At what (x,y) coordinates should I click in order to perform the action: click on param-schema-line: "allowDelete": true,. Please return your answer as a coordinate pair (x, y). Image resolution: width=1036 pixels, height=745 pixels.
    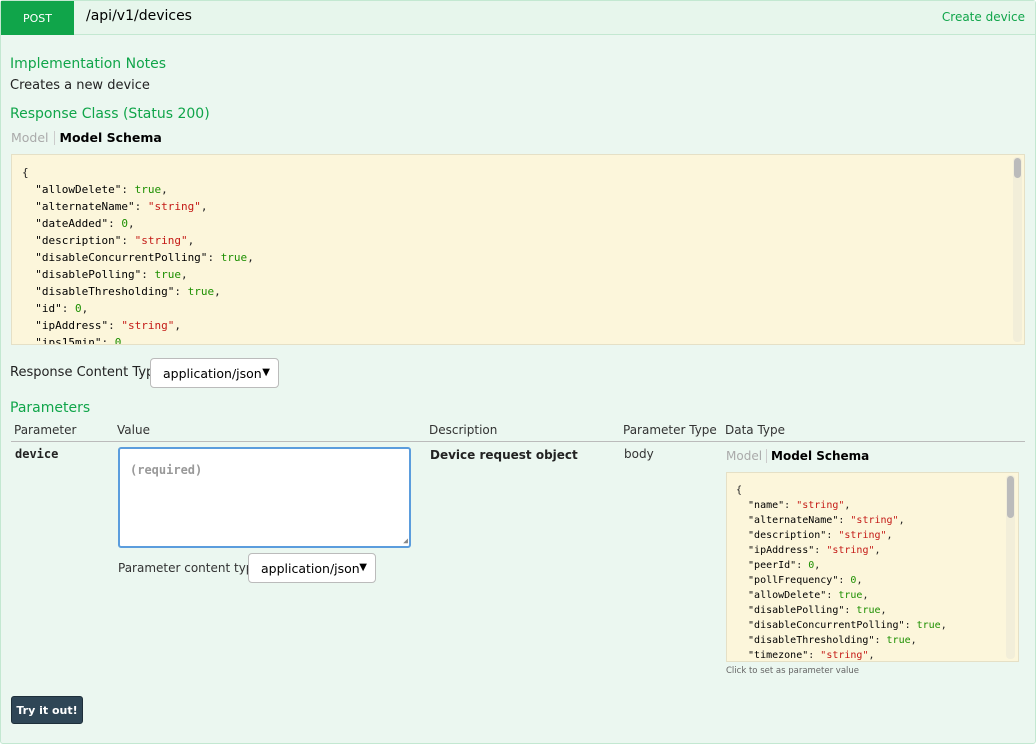
    Looking at the image, I should click on (872, 595).